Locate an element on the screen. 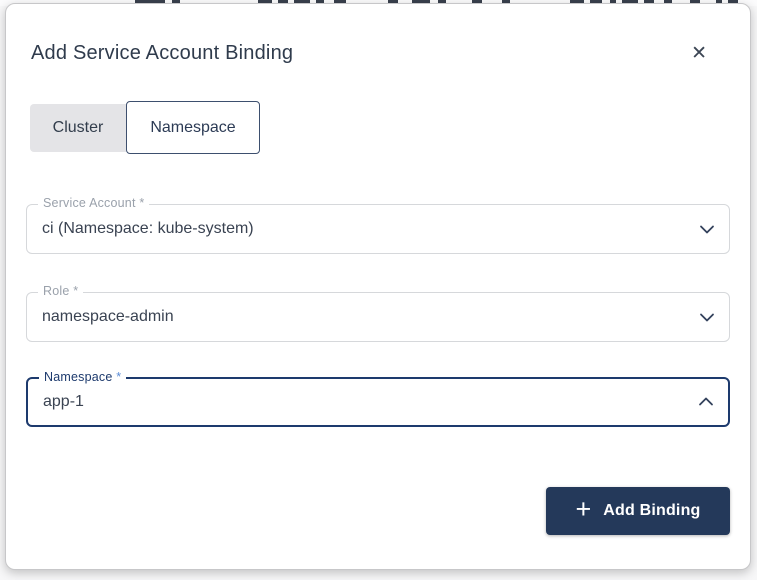 The image size is (757, 580). service-account-label: Service Account * is located at coordinates (94, 203).